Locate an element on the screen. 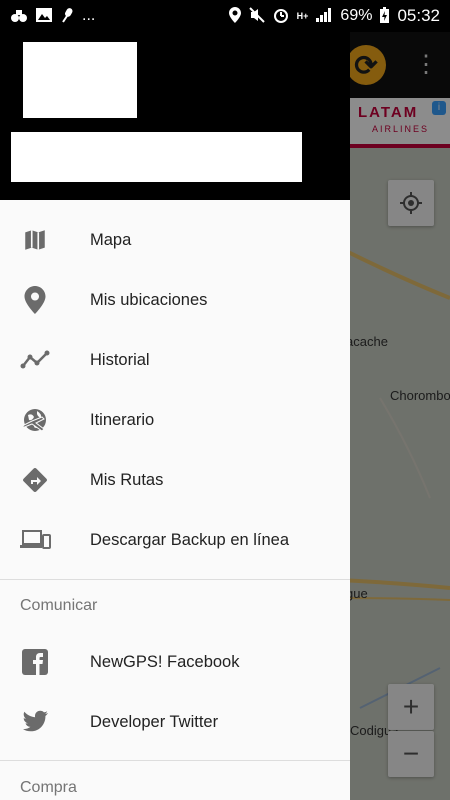 This screenshot has width=450, height=800. menu-item-twitter: Developer Twitter is located at coordinates (175, 722).